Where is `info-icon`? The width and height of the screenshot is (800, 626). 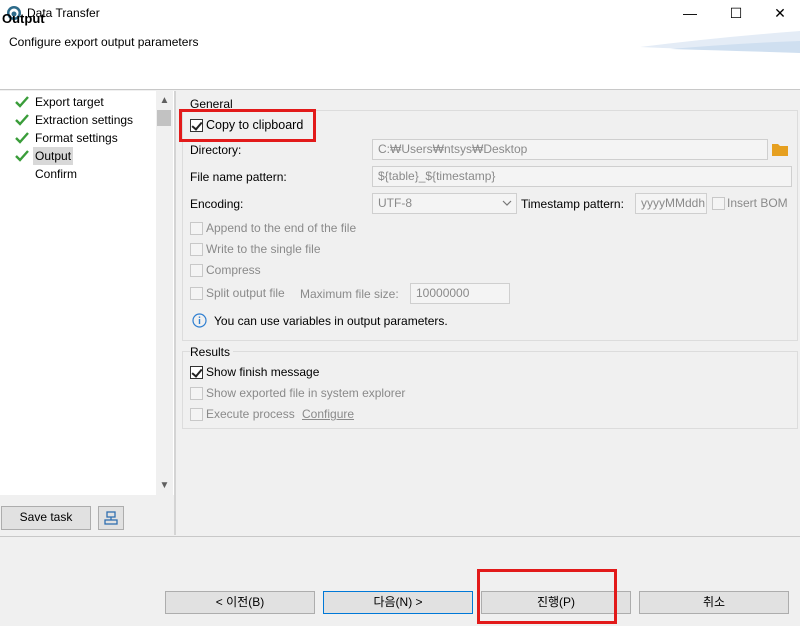
info-icon is located at coordinates (199, 320).